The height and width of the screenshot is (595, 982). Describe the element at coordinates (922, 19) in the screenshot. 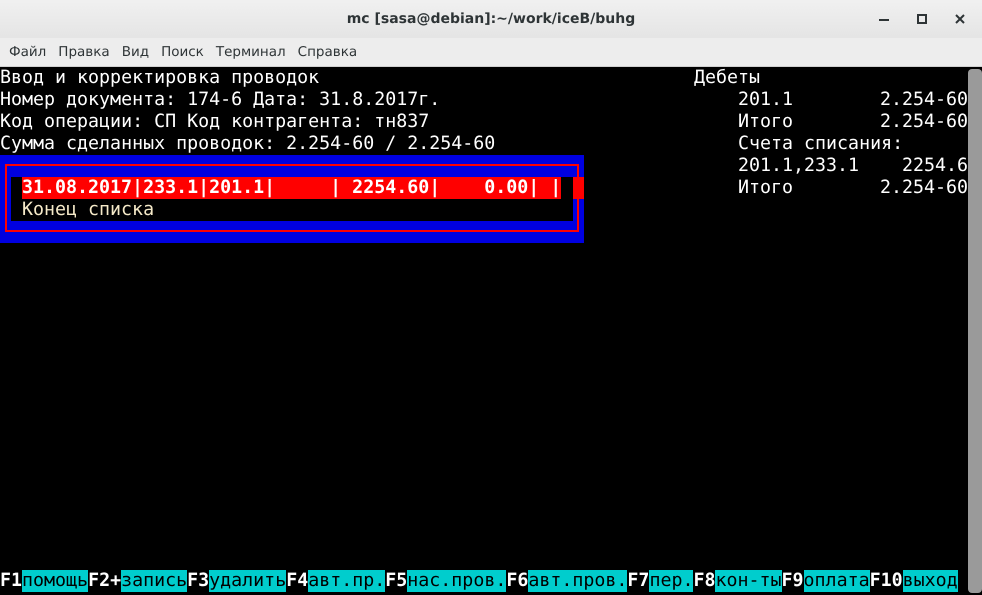

I see `maximize-icon` at that location.